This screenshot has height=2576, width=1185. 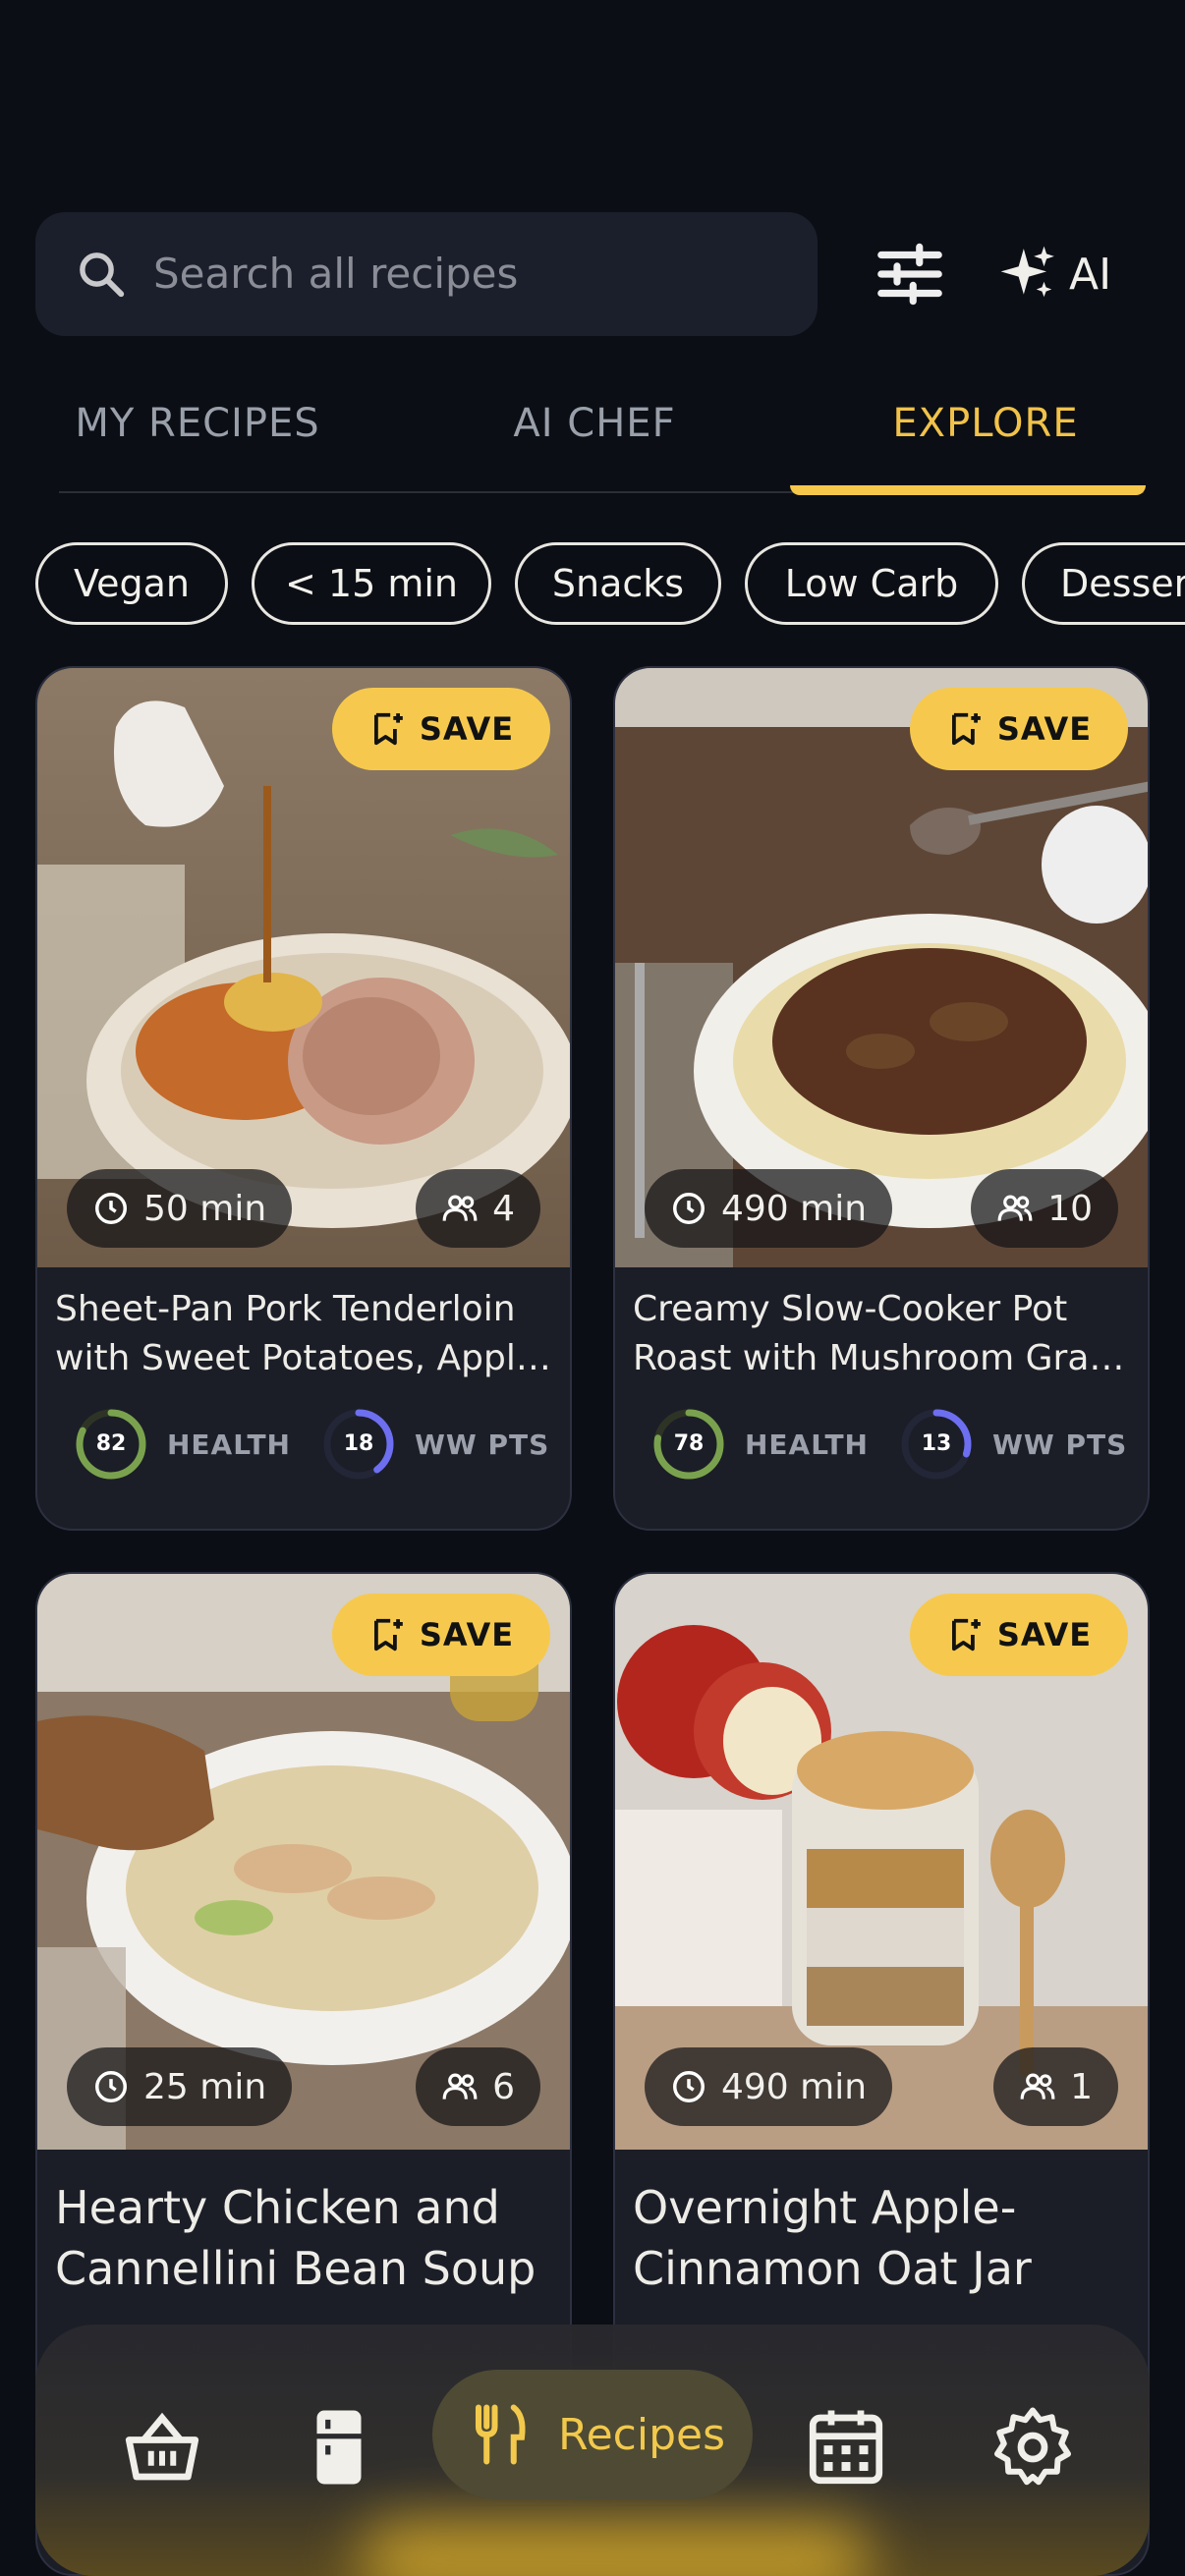 What do you see at coordinates (872, 583) in the screenshot?
I see `chip-low-carb: Low Carb` at bounding box center [872, 583].